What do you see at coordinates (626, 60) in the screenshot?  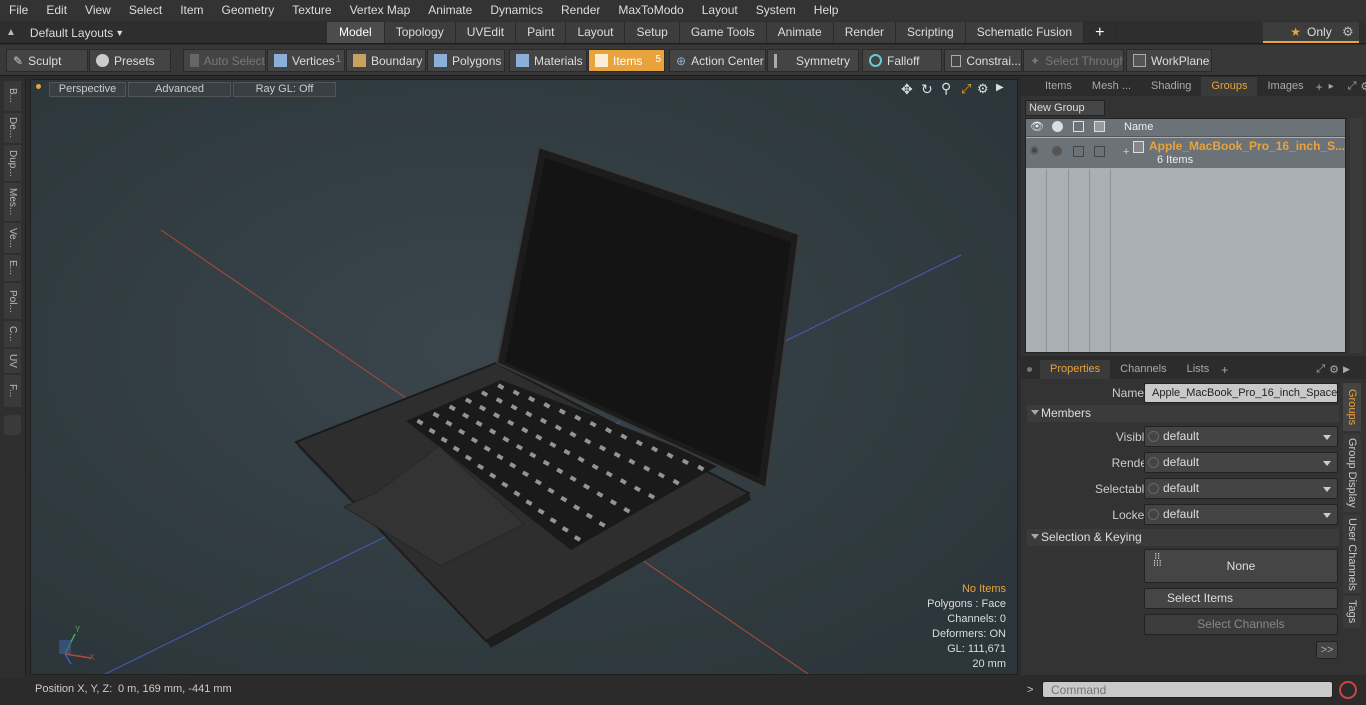 I see `items-button: Items 5` at bounding box center [626, 60].